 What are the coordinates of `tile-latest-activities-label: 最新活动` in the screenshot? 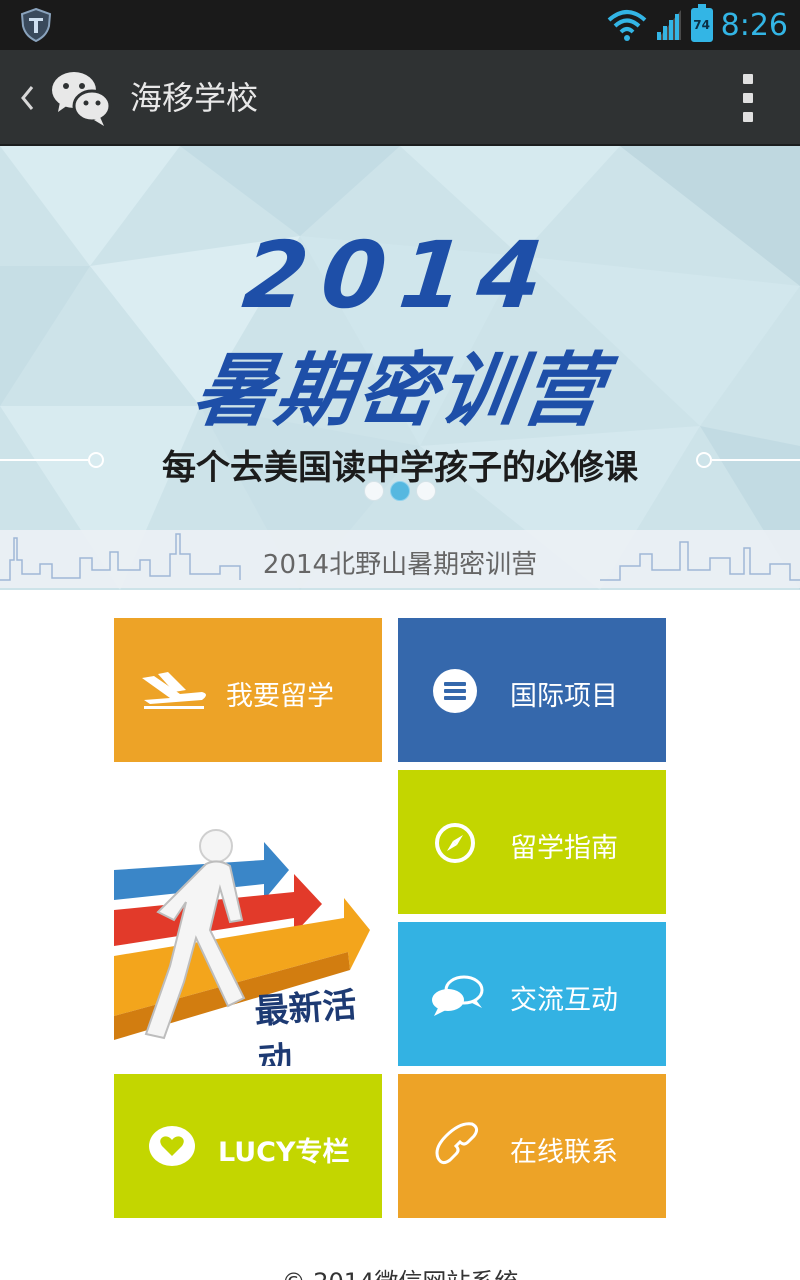 It's located at (305, 1025).